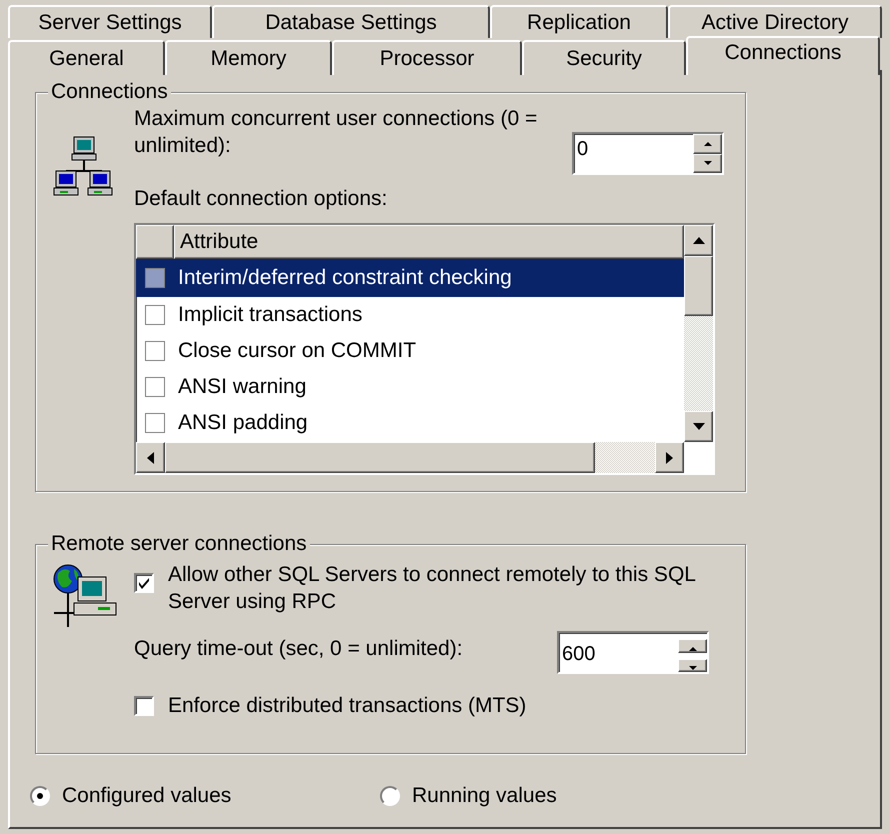 The width and height of the screenshot is (890, 834). I want to click on tab: Processor, so click(427, 57).